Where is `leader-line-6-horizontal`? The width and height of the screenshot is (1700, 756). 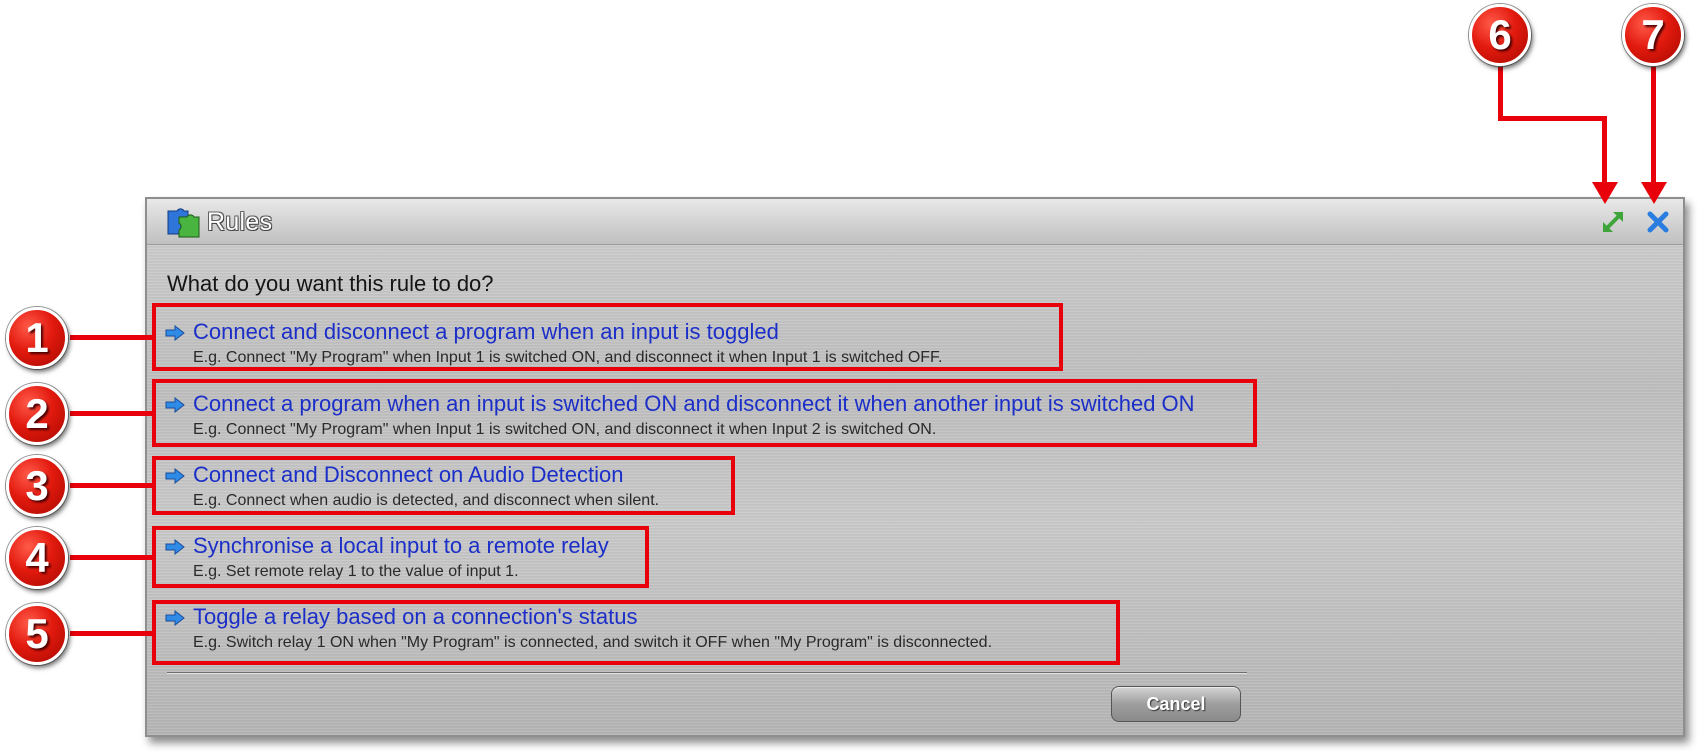
leader-line-6-horizontal is located at coordinates (1552, 118).